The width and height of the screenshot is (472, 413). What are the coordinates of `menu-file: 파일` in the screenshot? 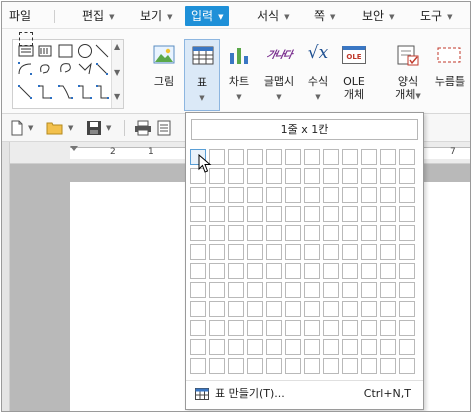 It's located at (20, 16).